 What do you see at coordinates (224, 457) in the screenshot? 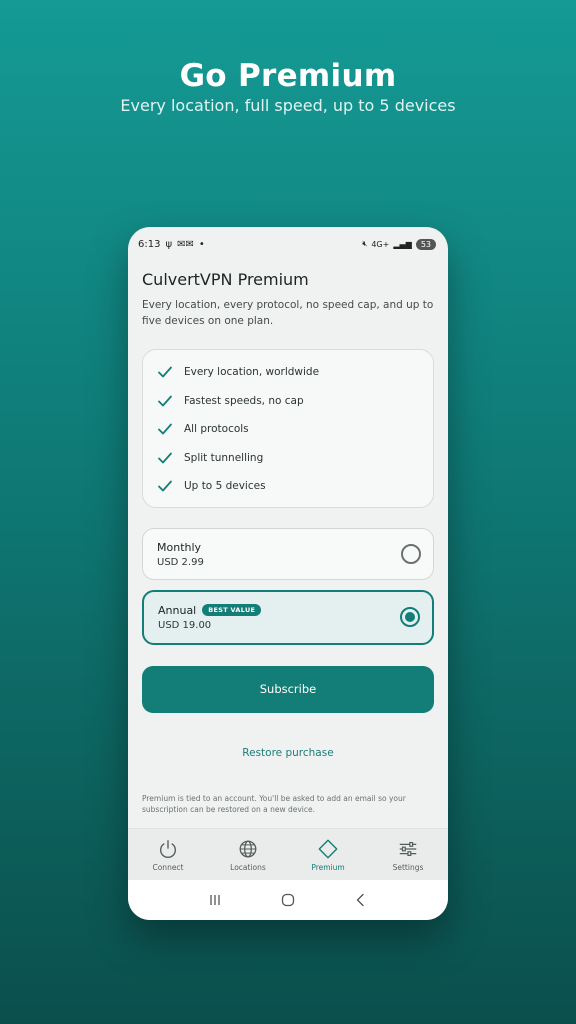
I see `feature-label: Split tunnelling` at bounding box center [224, 457].